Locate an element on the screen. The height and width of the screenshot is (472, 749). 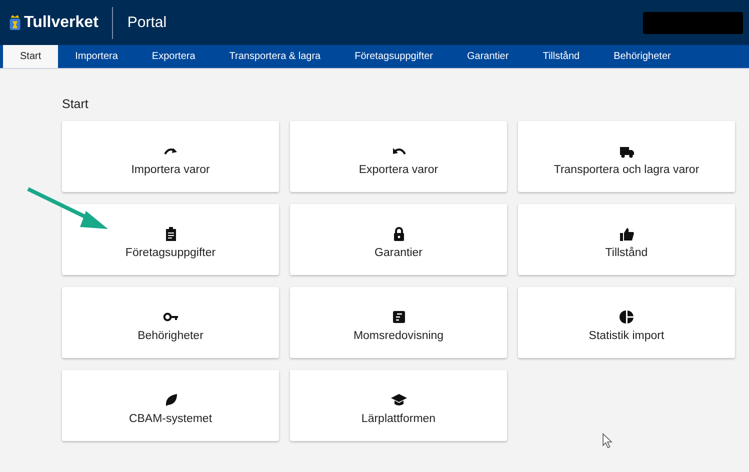
tile-card: Företagsuppgifter is located at coordinates (170, 239).